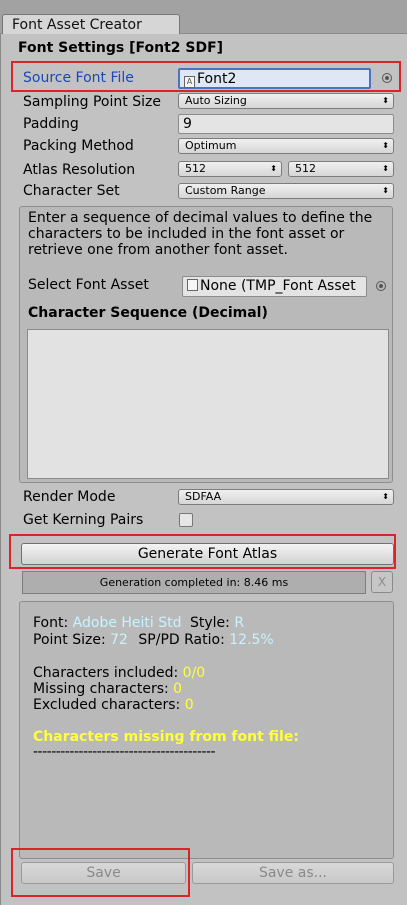  Describe the element at coordinates (148, 313) in the screenshot. I see `character-sequence-label: Character Sequence (Decimal)` at that location.